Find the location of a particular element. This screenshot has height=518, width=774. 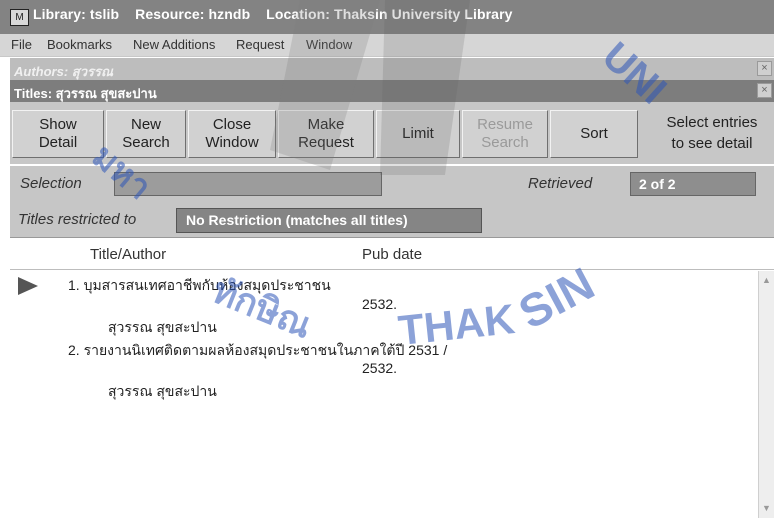

titles-window-bar: Titles: สุวรรณ สุขสะปาน × is located at coordinates (392, 91).